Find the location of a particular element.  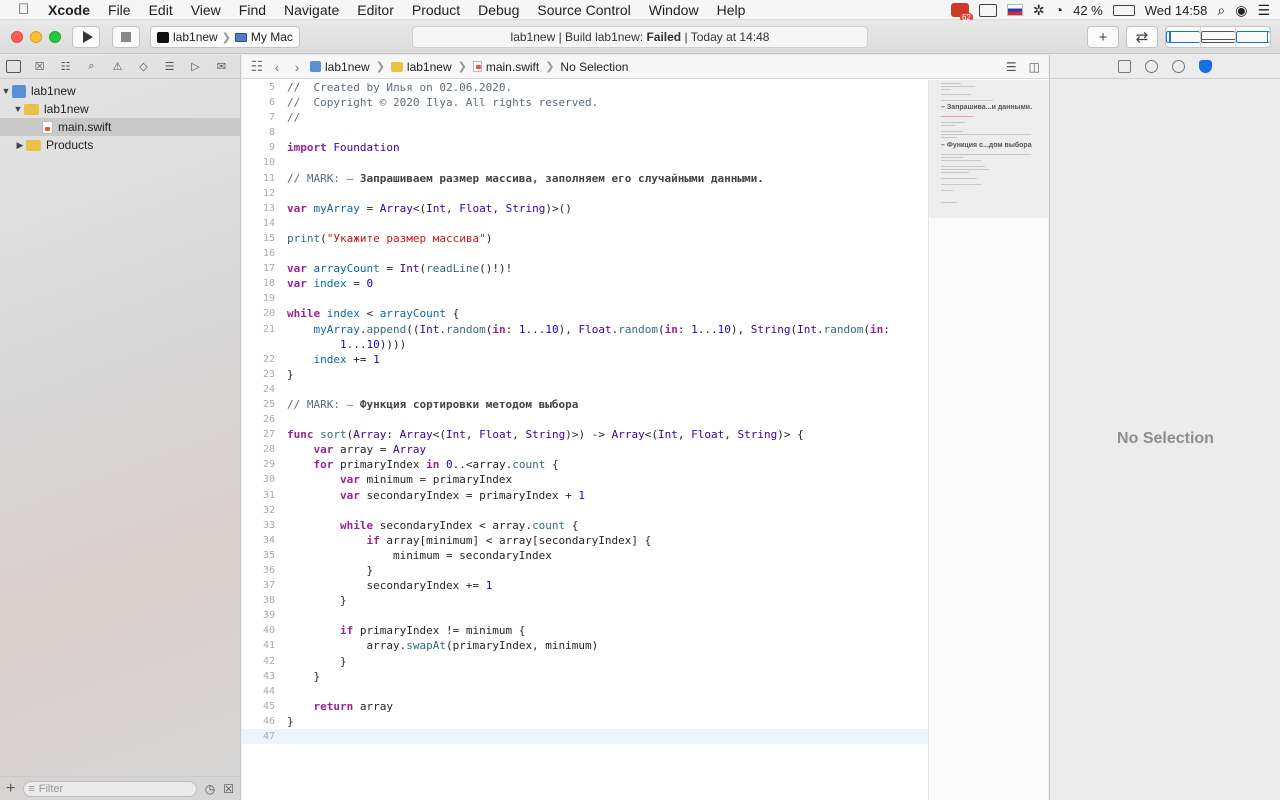

code-line: 38 } is located at coordinates (585, 600).